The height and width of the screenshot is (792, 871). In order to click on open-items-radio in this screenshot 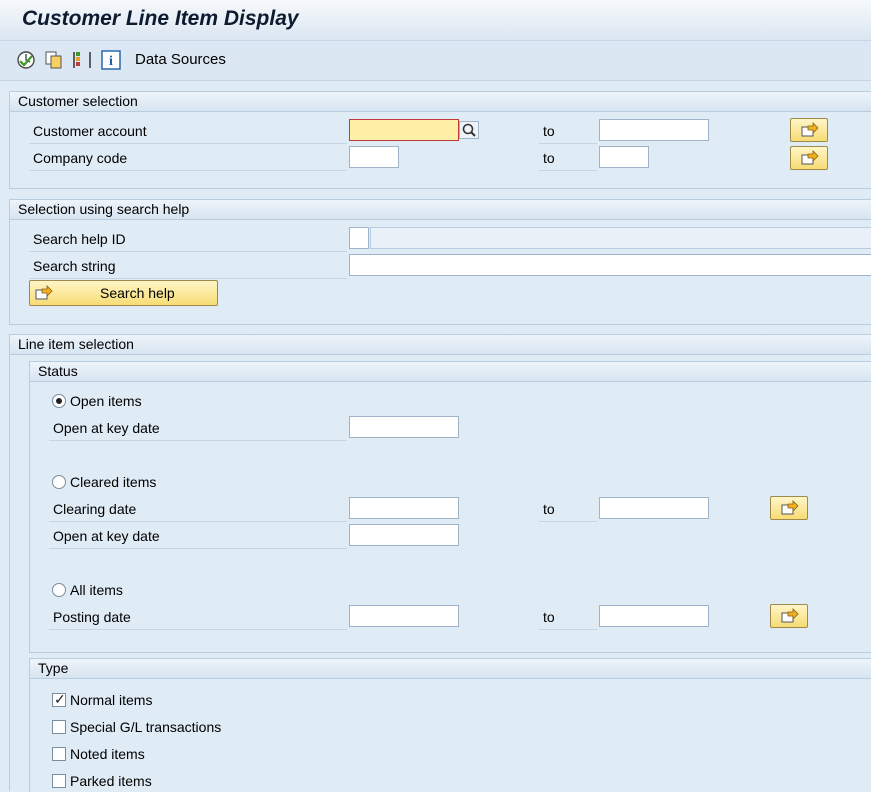, I will do `click(59, 401)`.